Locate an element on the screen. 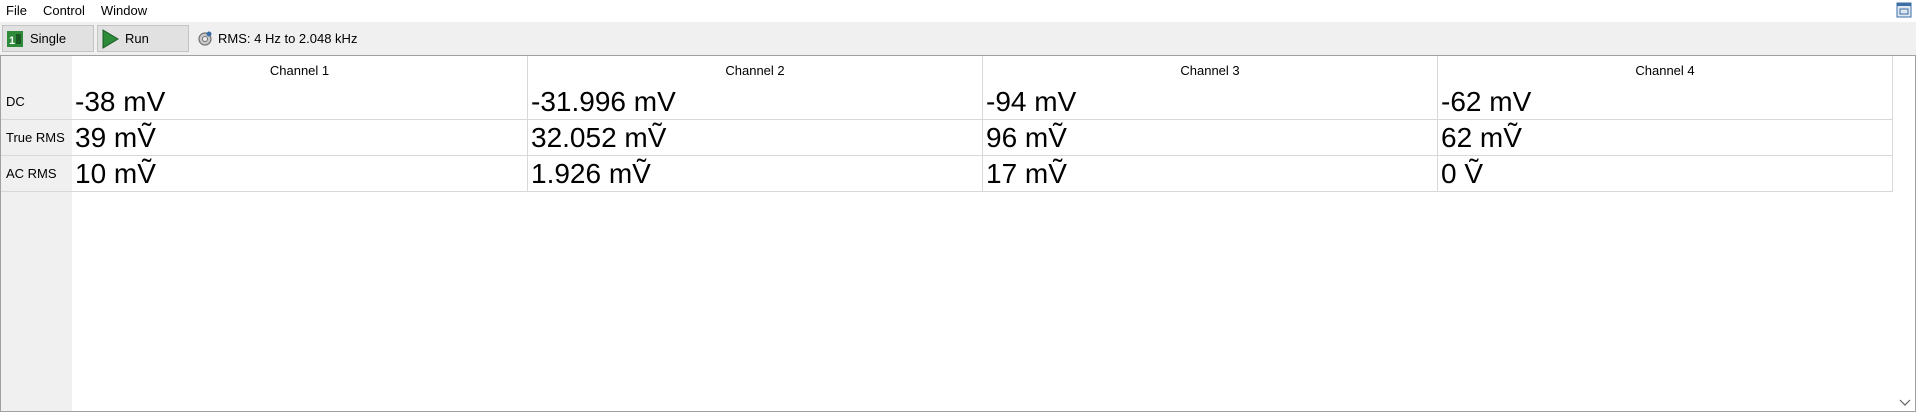 The width and height of the screenshot is (1916, 412). scroll-down-icon is located at coordinates (1905, 403).